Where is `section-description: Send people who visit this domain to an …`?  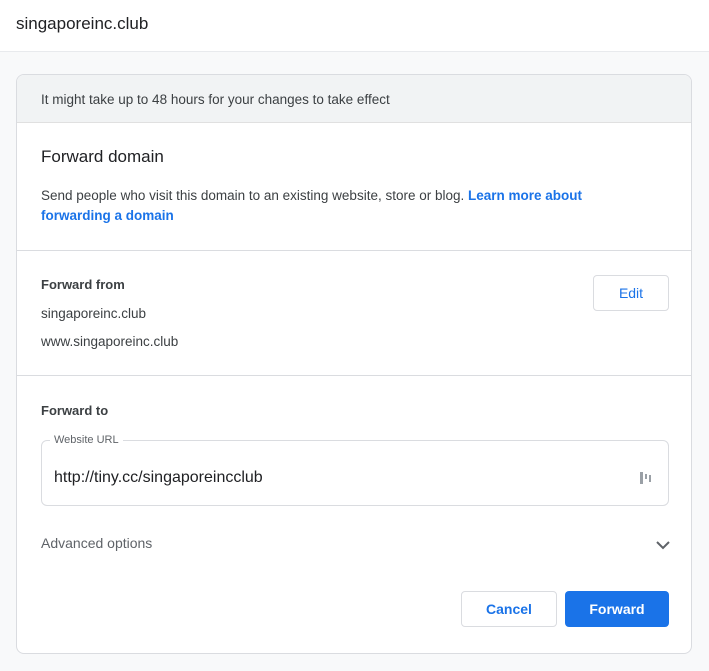
section-description: Send people who visit this domain to an … is located at coordinates (341, 206).